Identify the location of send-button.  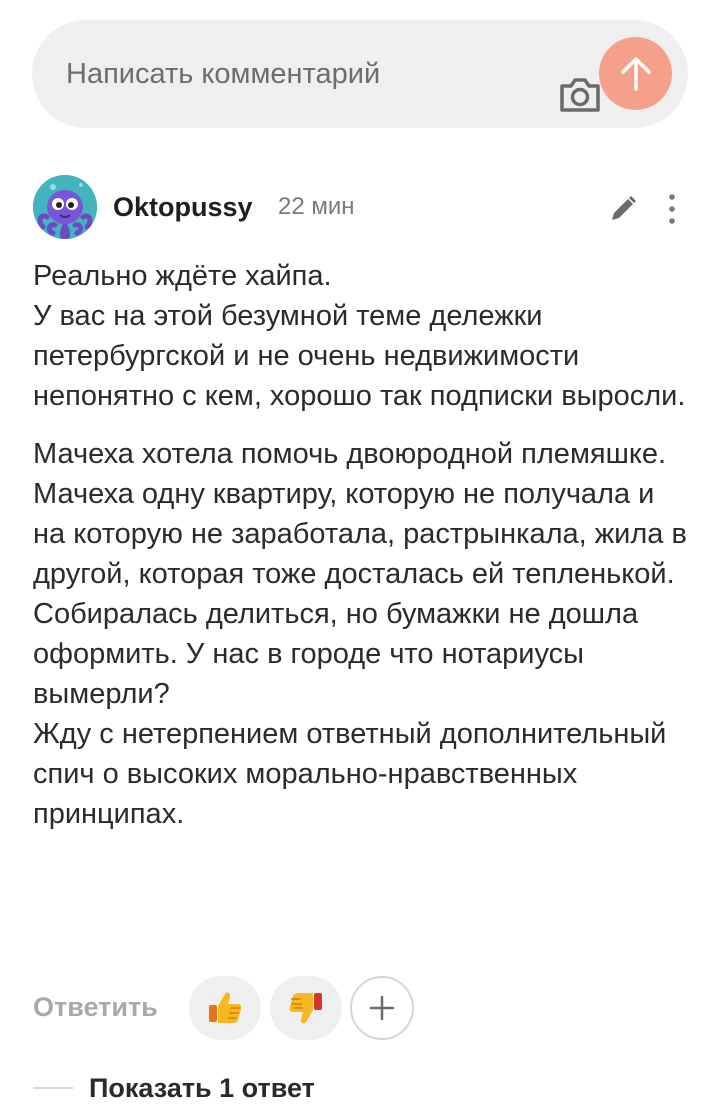
(635, 73).